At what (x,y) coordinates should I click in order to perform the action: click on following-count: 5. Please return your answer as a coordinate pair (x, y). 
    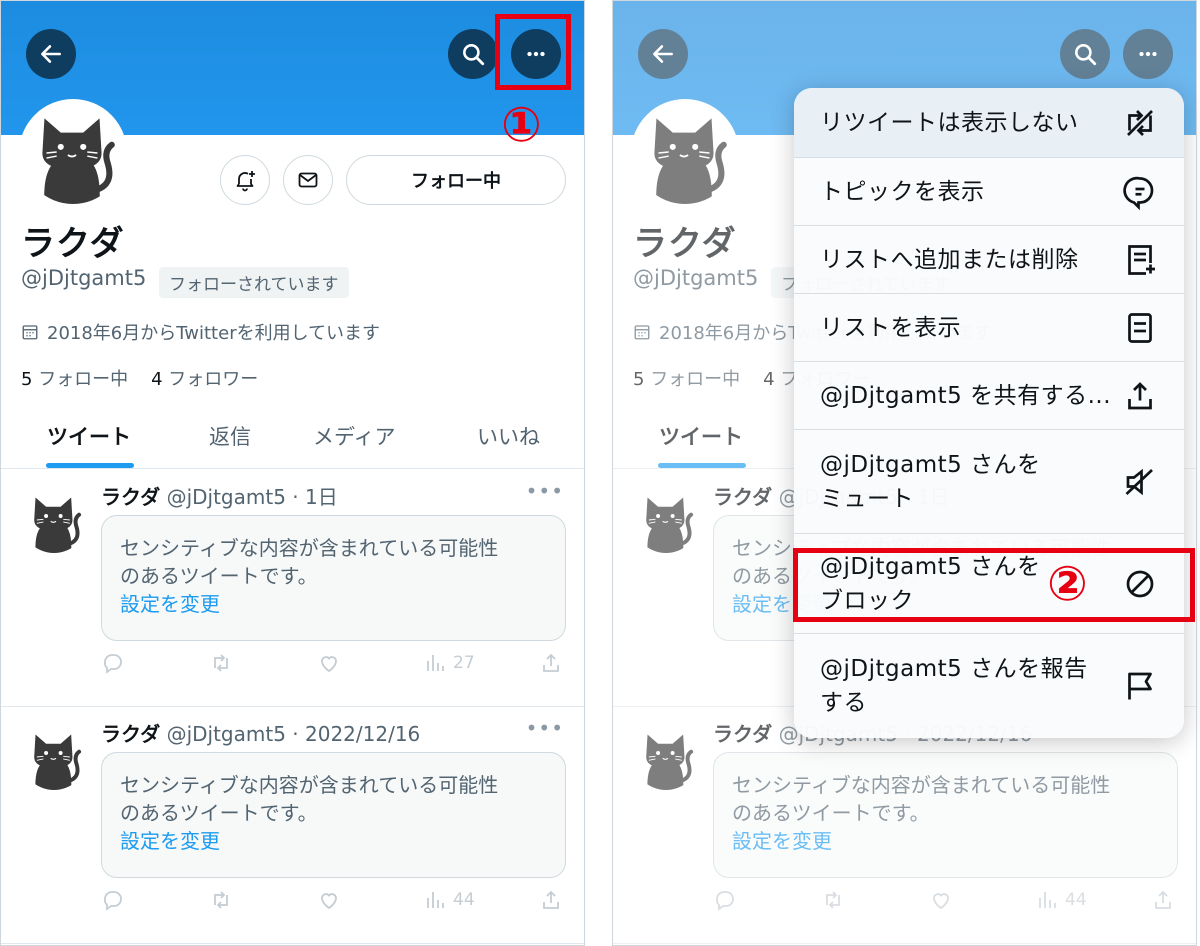
    Looking at the image, I should click on (26, 379).